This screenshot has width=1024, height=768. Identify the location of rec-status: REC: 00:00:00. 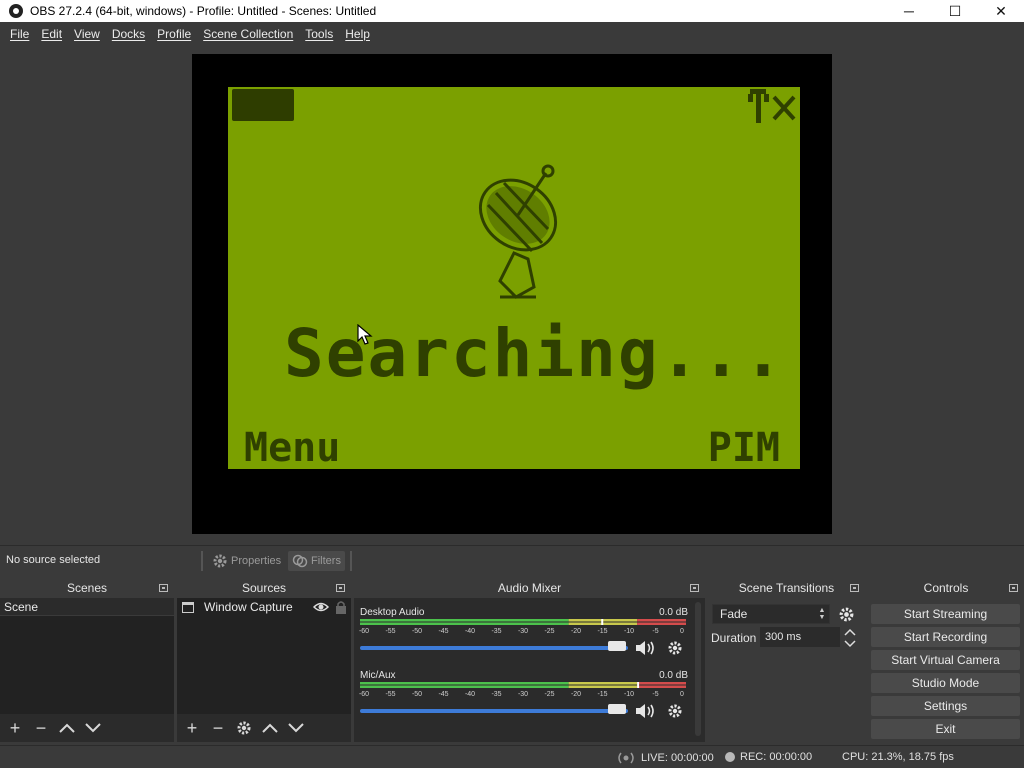
(768, 757).